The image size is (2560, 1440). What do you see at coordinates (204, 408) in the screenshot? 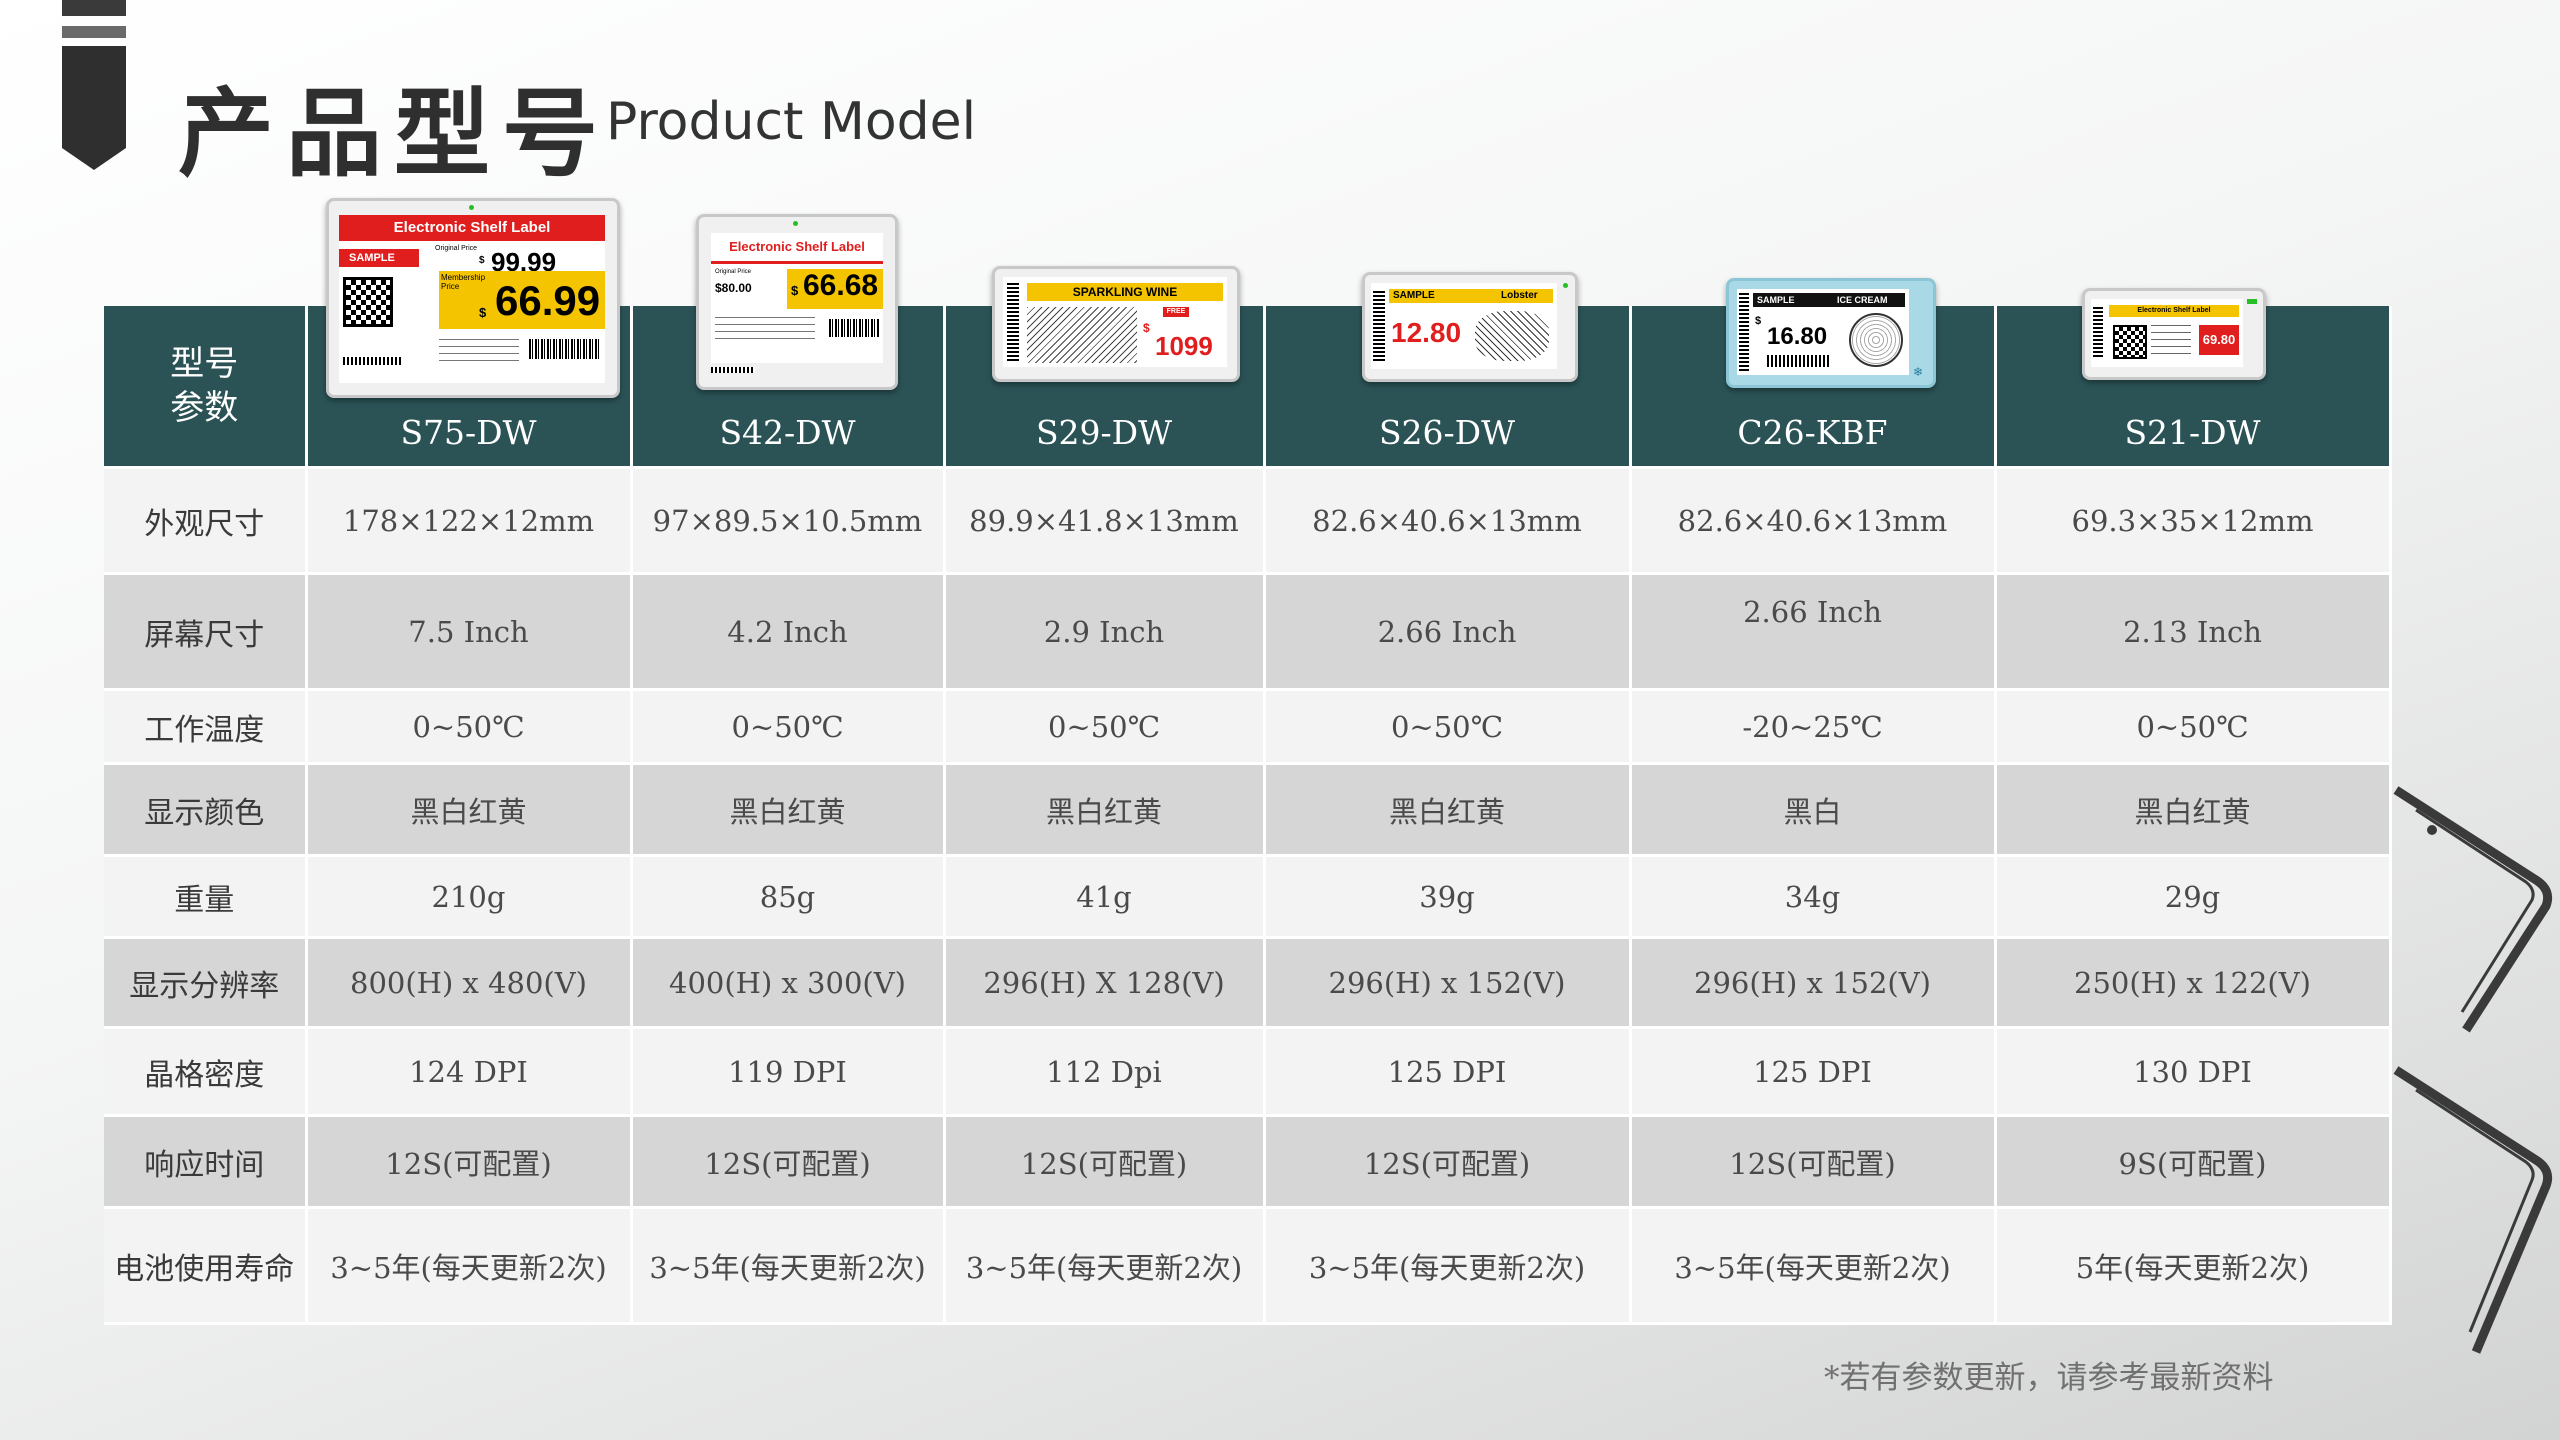
I see `corner-label-line2: 参数` at bounding box center [204, 408].